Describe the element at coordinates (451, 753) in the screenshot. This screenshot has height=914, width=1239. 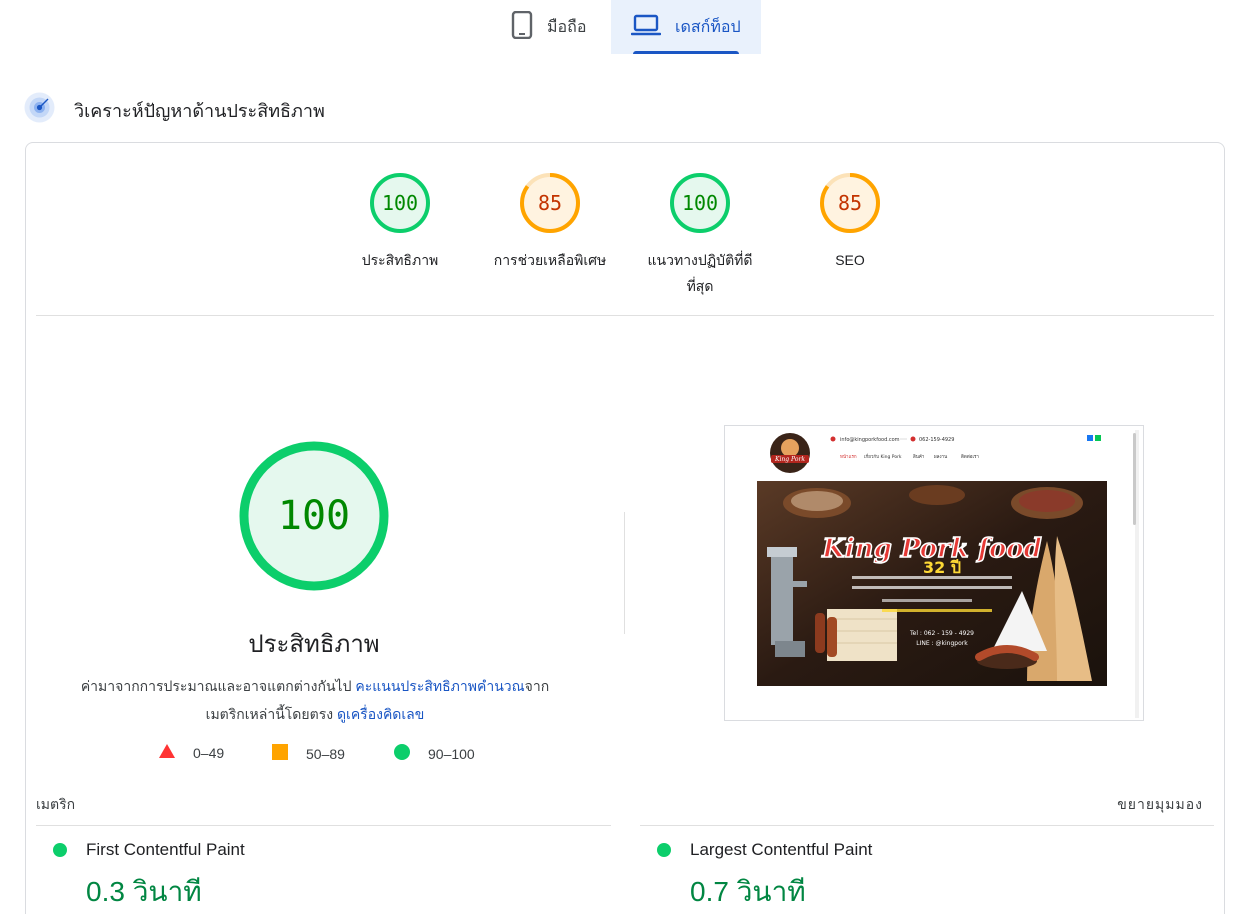
I see `legend-range: 90–100` at that location.